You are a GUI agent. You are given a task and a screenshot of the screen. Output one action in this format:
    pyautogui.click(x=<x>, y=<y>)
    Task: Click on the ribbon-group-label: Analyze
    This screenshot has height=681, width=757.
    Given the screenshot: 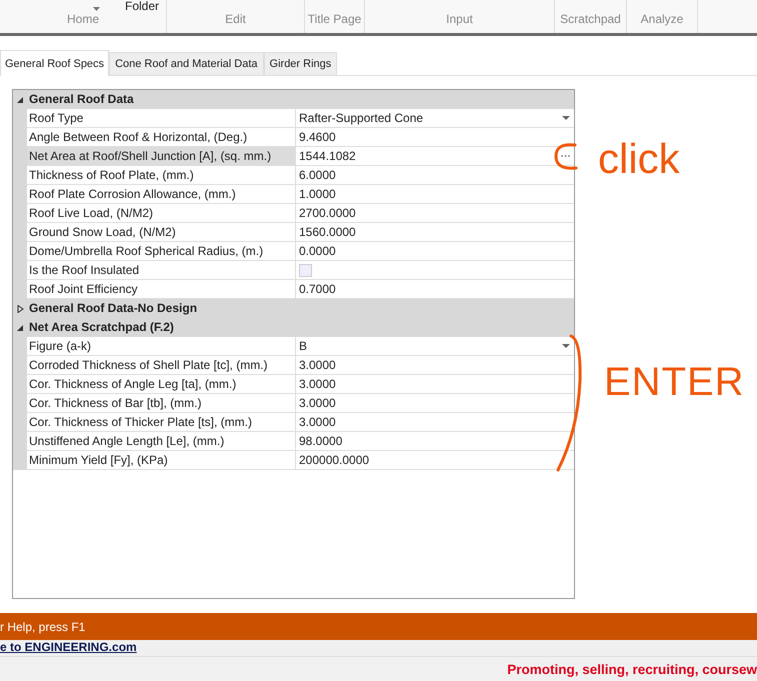 What is the action you would take?
    pyautogui.click(x=662, y=19)
    